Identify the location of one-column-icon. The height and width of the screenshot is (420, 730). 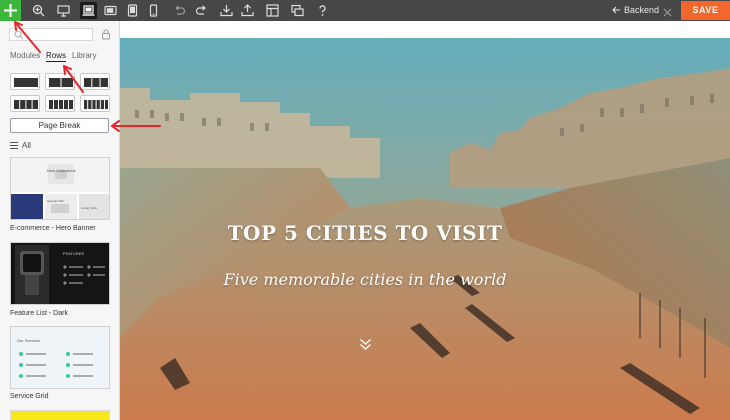
(26, 82).